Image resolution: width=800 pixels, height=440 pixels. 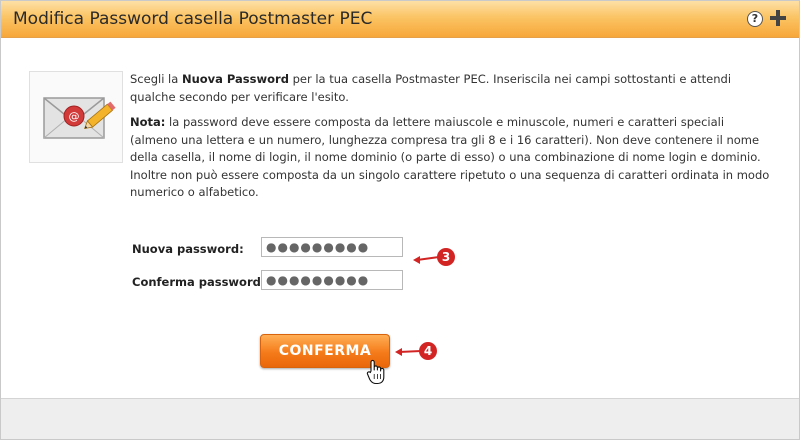 What do you see at coordinates (193, 19) in the screenshot?
I see `page-title: Modifica Password casella Postmaster PEC` at bounding box center [193, 19].